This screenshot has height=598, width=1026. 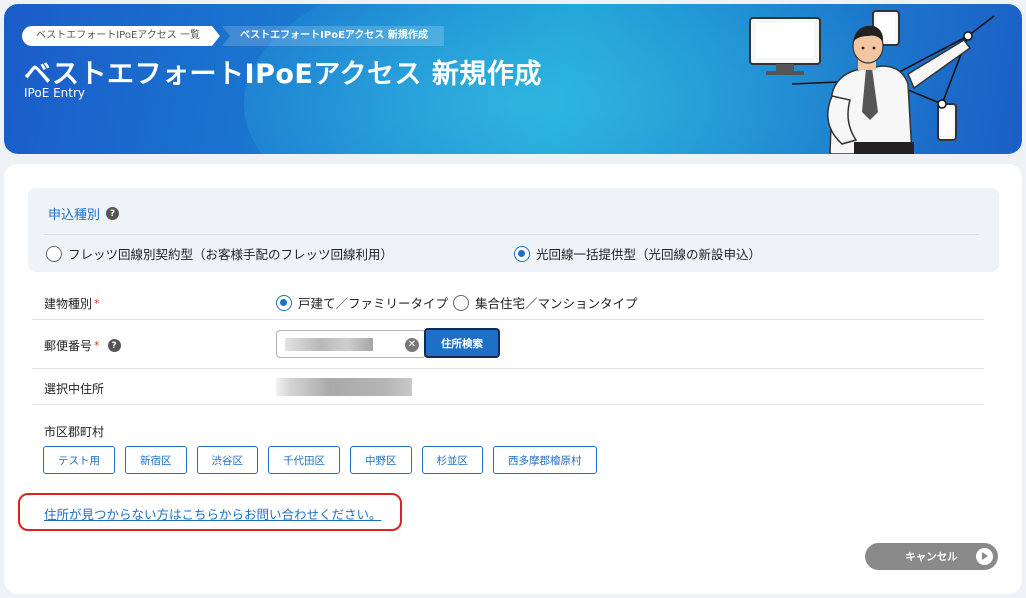 I want to click on contact-link: 住所が見つからない方はこちらからお問い合わせください。, so click(x=213, y=513).